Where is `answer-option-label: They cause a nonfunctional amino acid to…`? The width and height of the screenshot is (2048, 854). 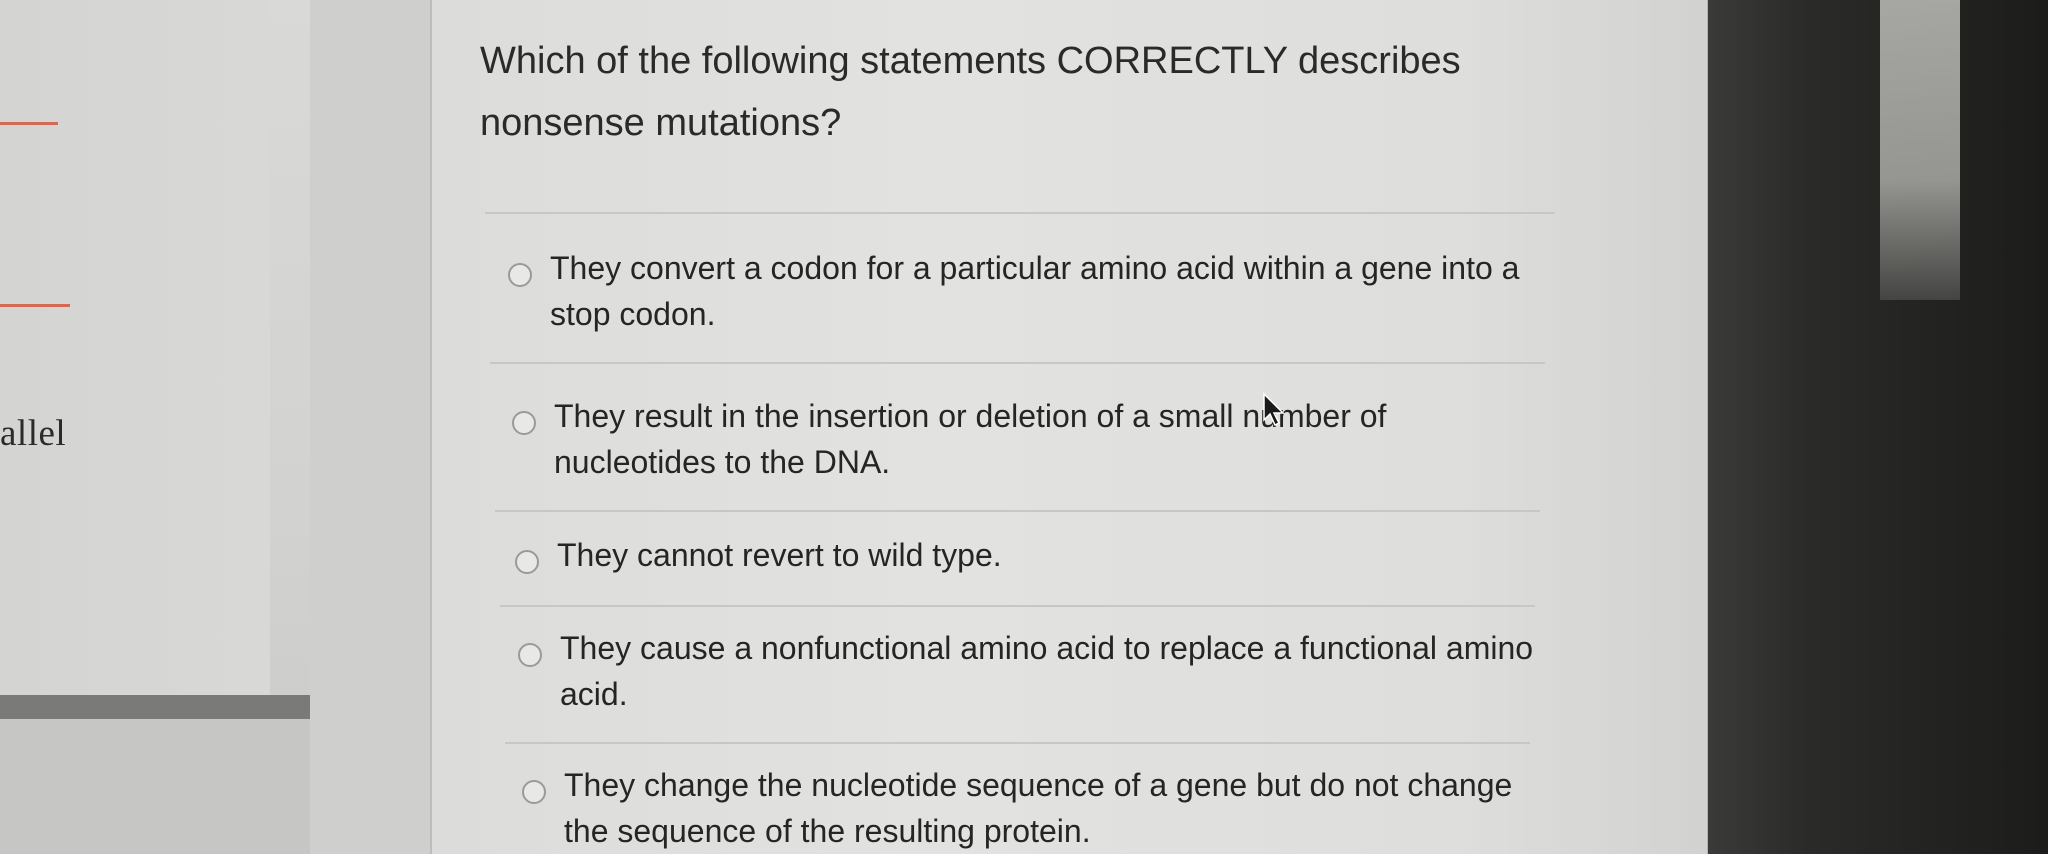
answer-option-label: They cause a nonfunctional amino acid to… is located at coordinates (1047, 671).